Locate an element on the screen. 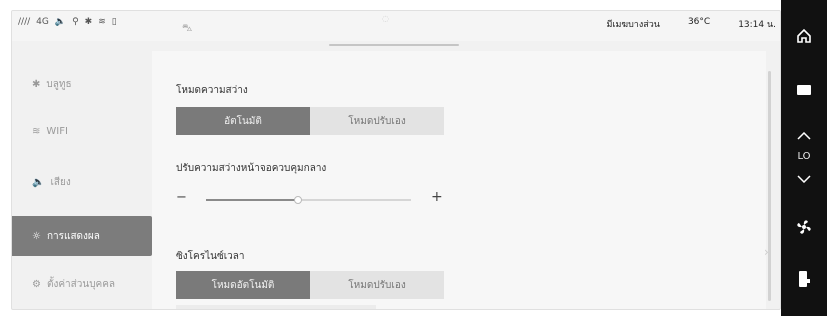 The image size is (827, 316). time-sync-manual-button: โหมดปรับเอง is located at coordinates (377, 285).